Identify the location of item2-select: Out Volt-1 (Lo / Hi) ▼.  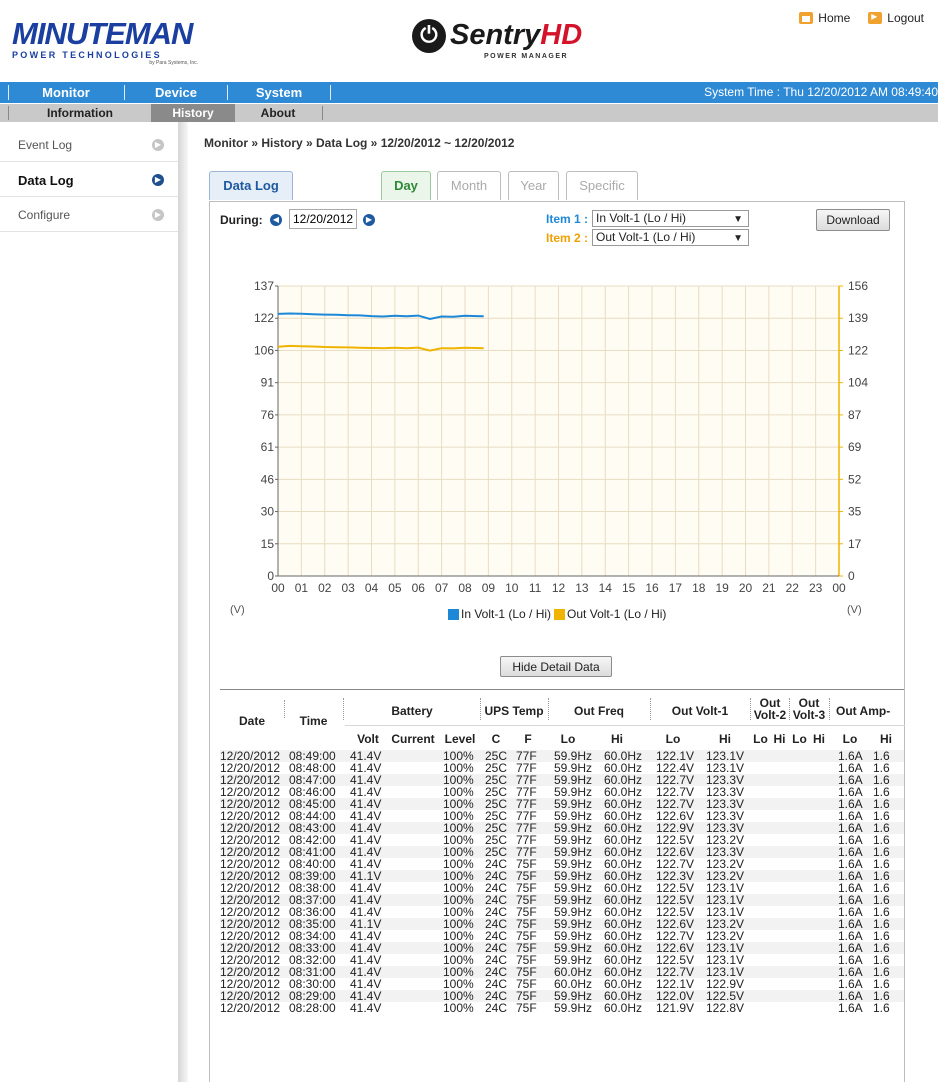
(670, 237).